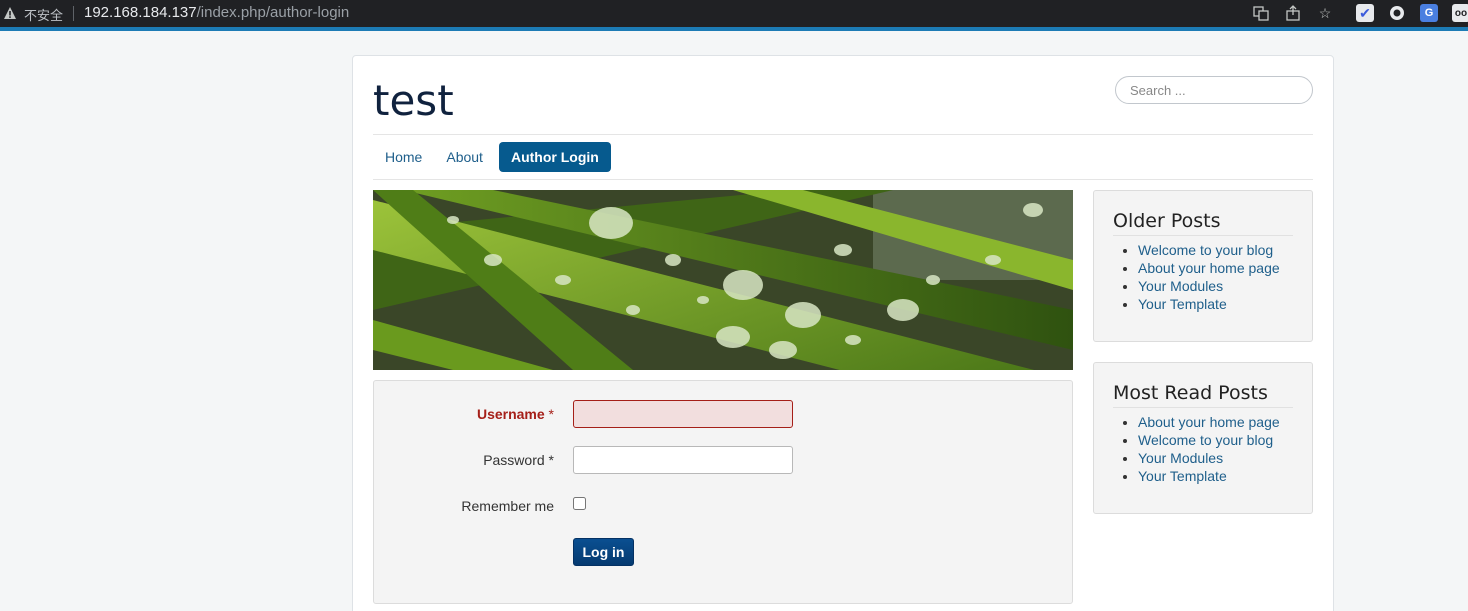 The height and width of the screenshot is (611, 1468). I want to click on username-field, so click(683, 414).